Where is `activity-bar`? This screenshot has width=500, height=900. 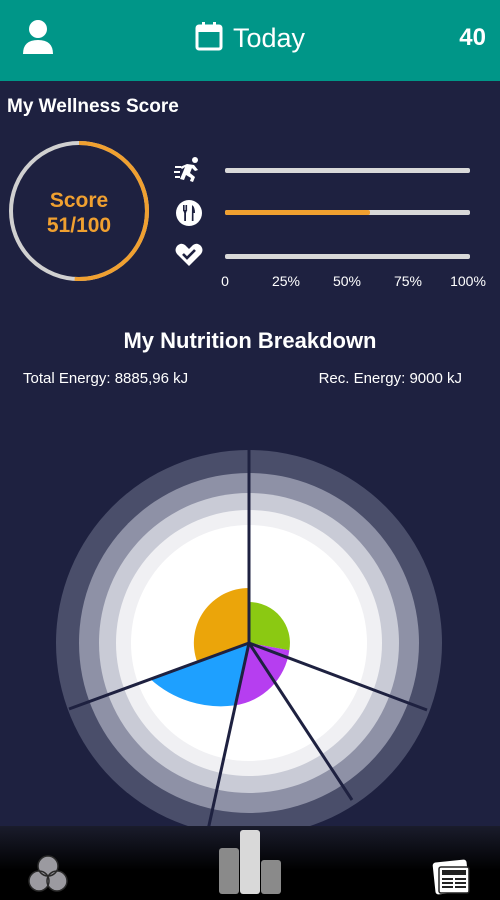 activity-bar is located at coordinates (347, 170).